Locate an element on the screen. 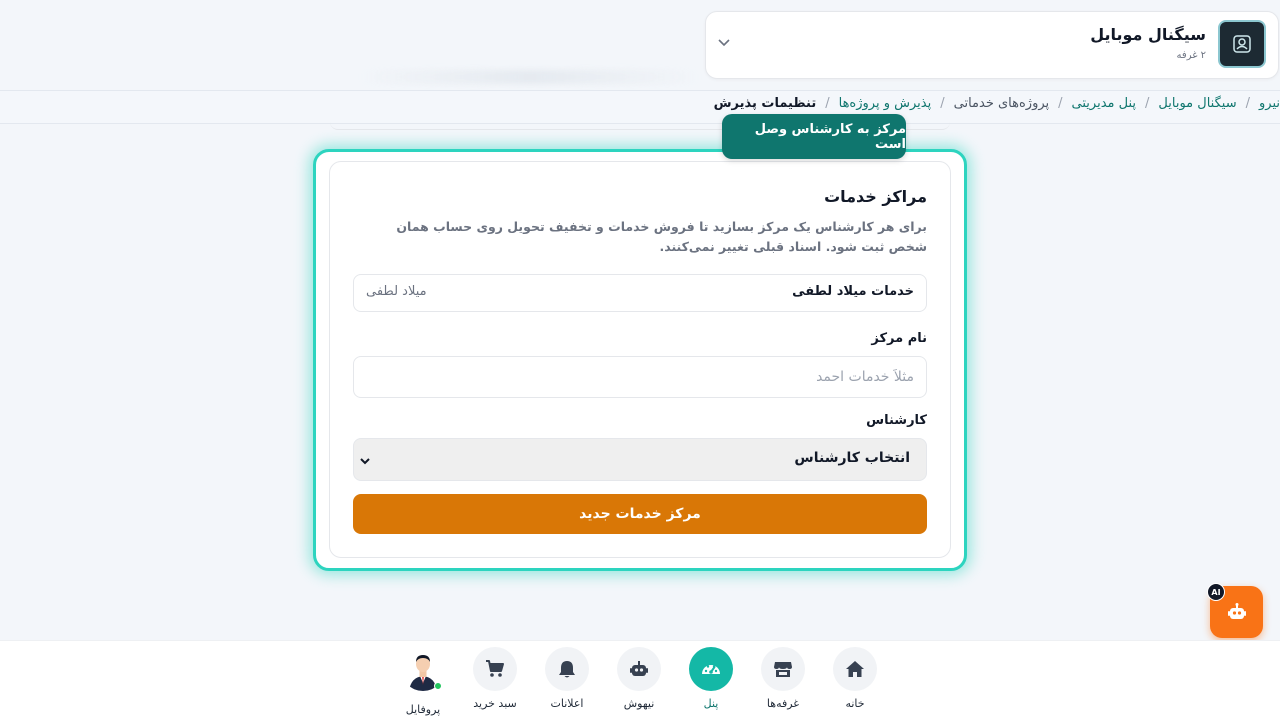 This screenshot has width=1280, height=720. home-icon is located at coordinates (855, 669).